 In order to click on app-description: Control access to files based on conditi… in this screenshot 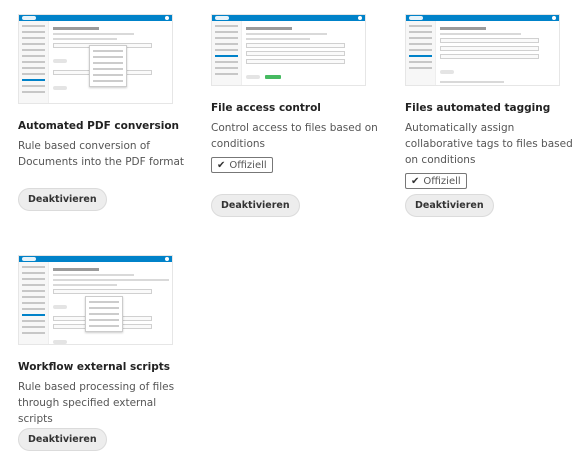, I will do `click(294, 136)`.